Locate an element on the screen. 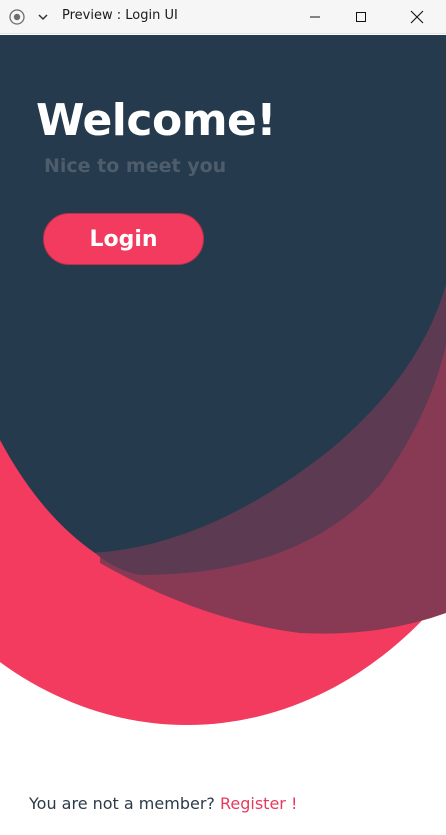 The image size is (446, 835). maximize-button is located at coordinates (361, 17).